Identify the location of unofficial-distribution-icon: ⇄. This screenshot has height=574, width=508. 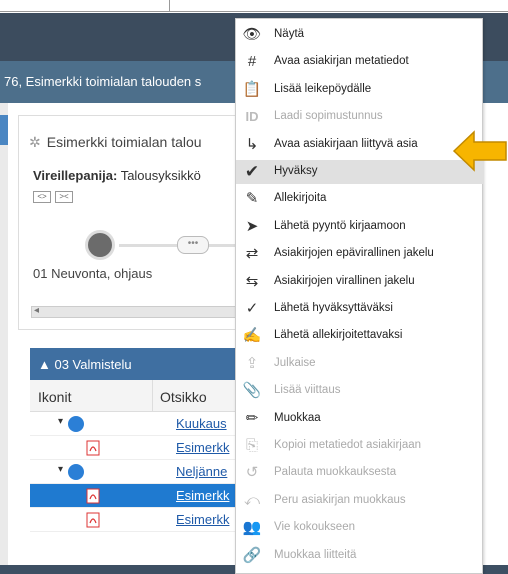
(252, 254).